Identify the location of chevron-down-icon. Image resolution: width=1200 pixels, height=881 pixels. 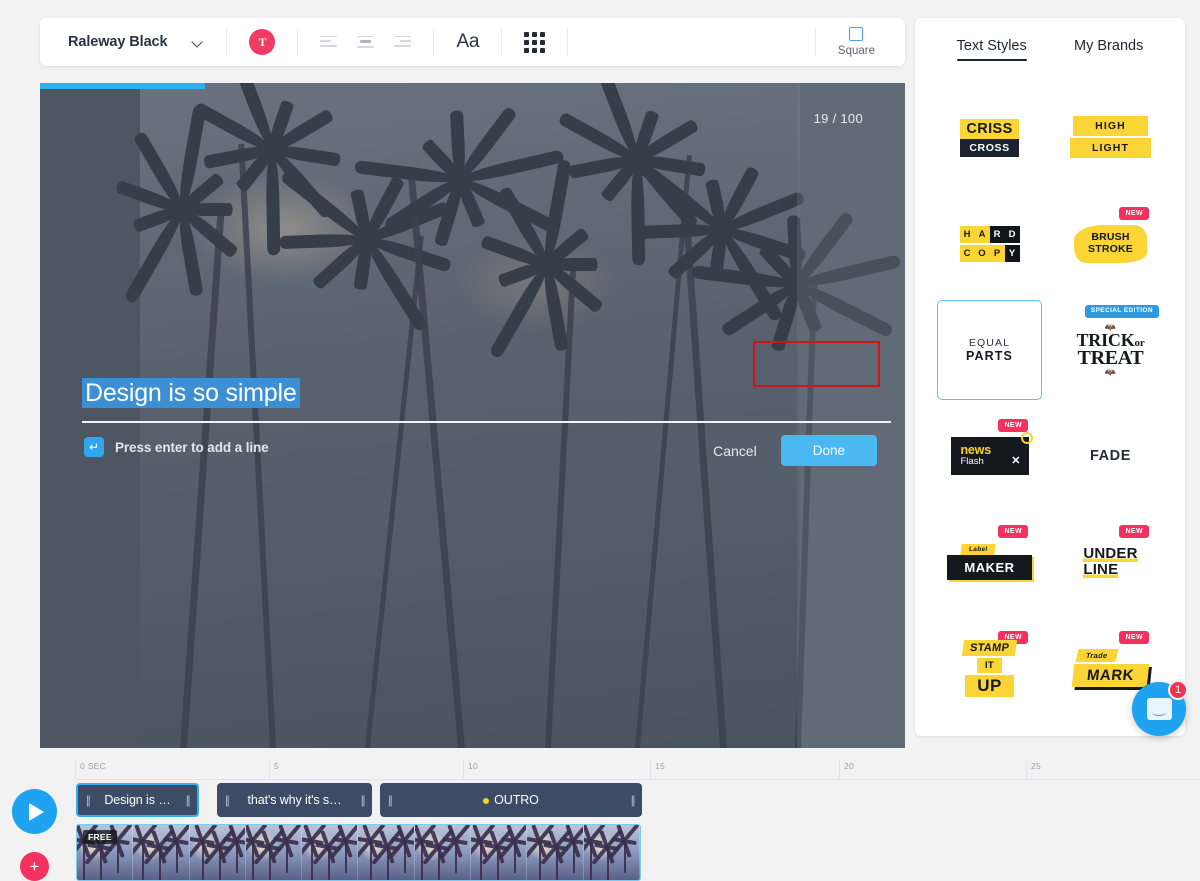
(198, 42).